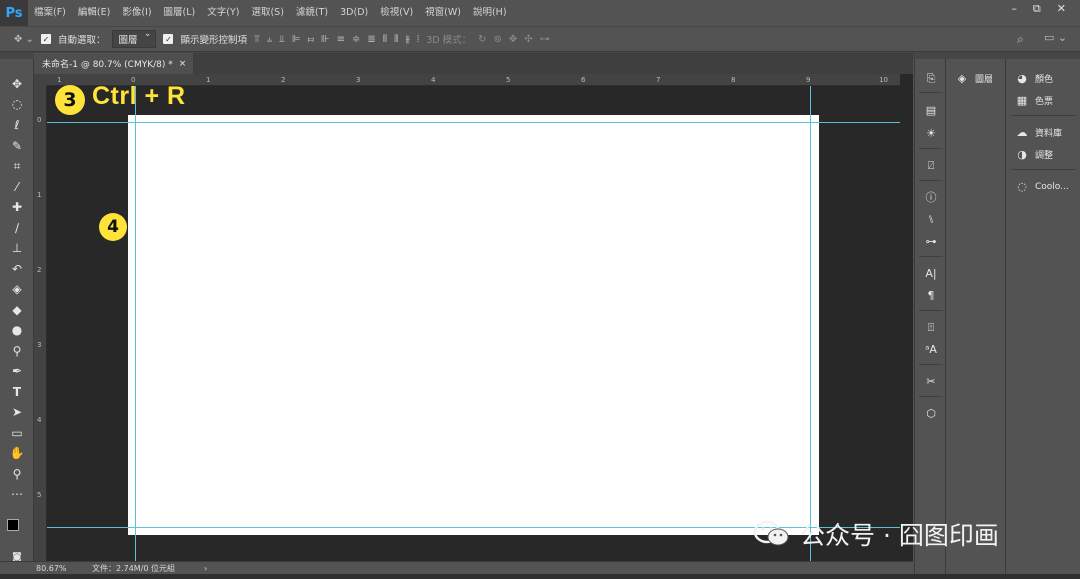  I want to click on 3d-roll-icon: ⊚, so click(497, 39).